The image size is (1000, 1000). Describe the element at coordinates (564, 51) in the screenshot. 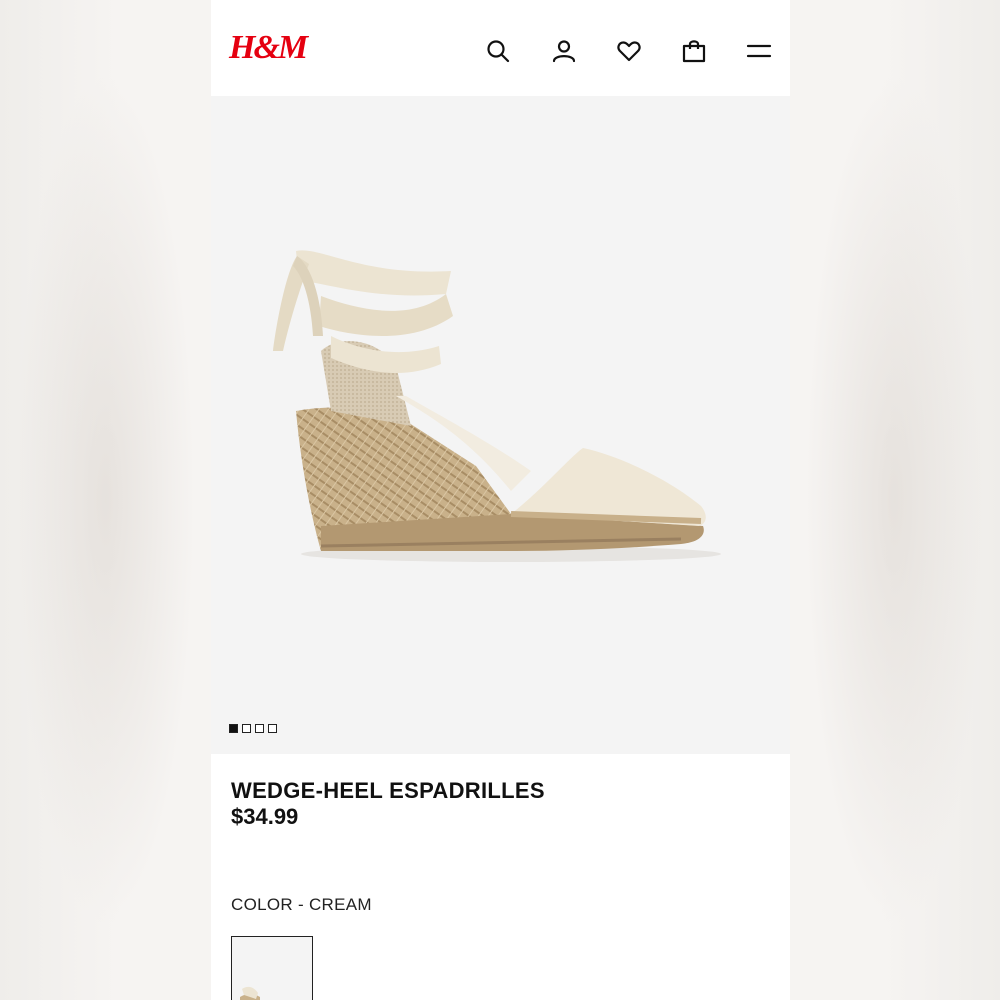

I see `account-icon` at that location.